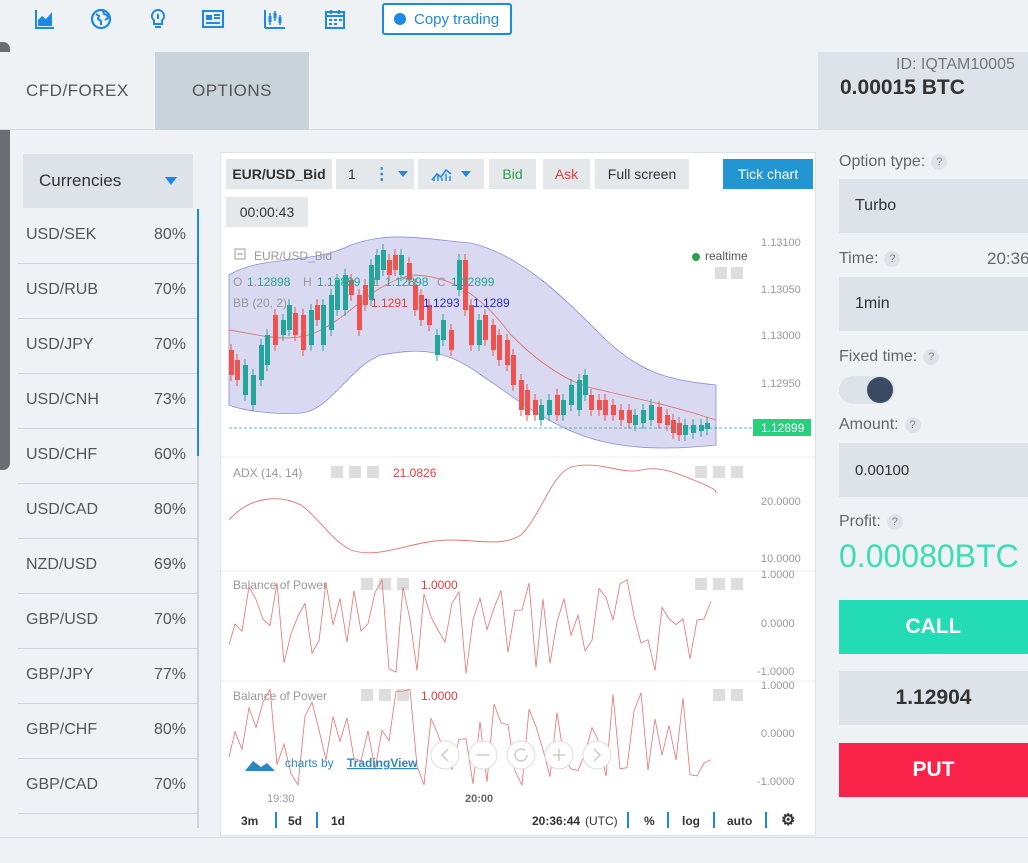  Describe the element at coordinates (108, 786) in the screenshot. I see `list-item: GBP/CAD 70%` at that location.